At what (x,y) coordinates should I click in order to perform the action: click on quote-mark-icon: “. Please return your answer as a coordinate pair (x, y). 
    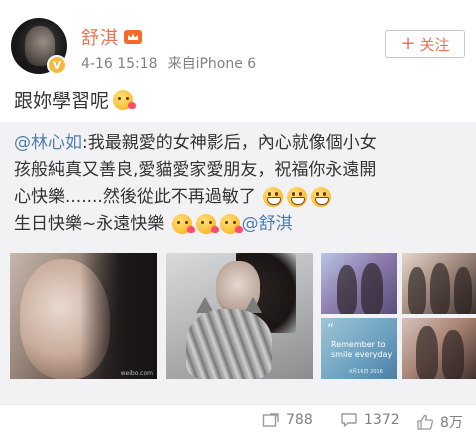
    Looking at the image, I should click on (330, 329).